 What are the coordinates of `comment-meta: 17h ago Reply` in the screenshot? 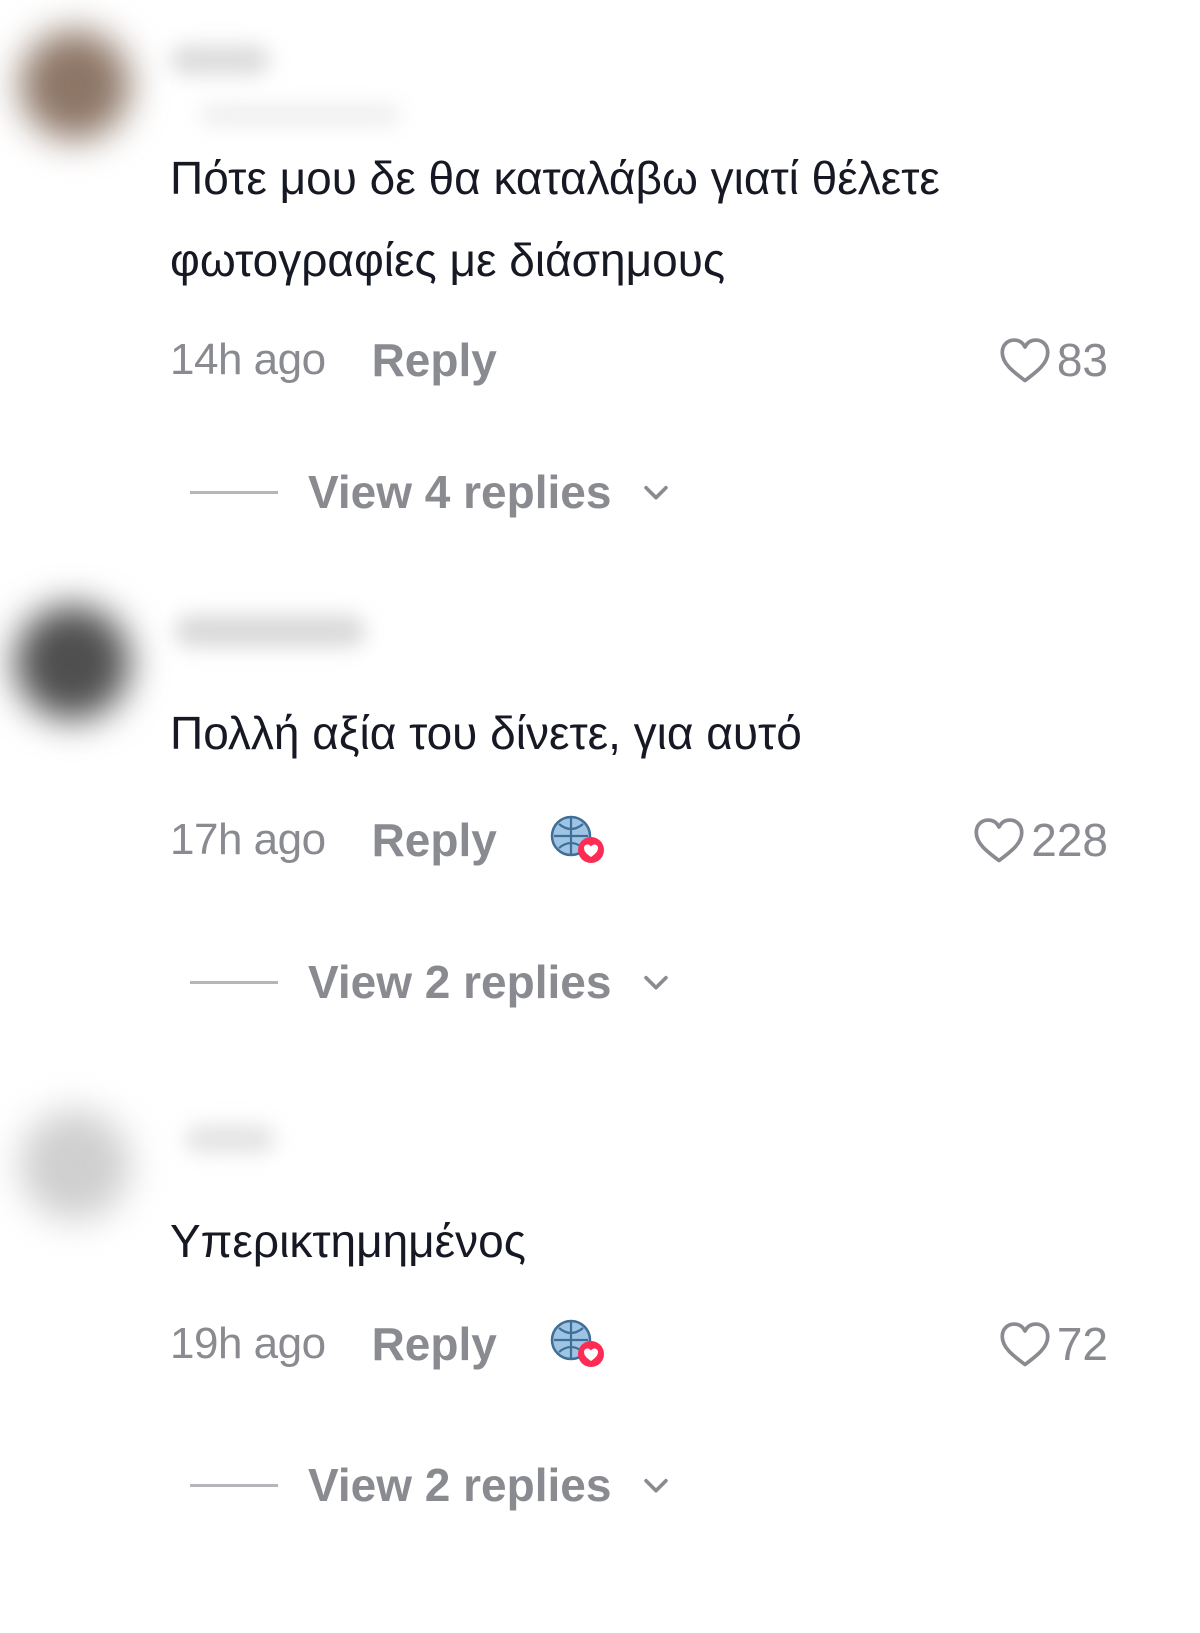 It's located at (390, 840).